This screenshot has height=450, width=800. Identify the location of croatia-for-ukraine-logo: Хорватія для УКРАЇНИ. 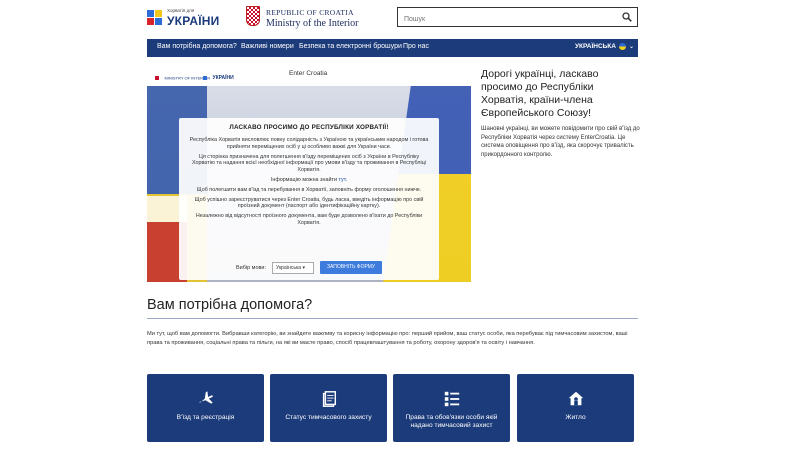
(183, 18).